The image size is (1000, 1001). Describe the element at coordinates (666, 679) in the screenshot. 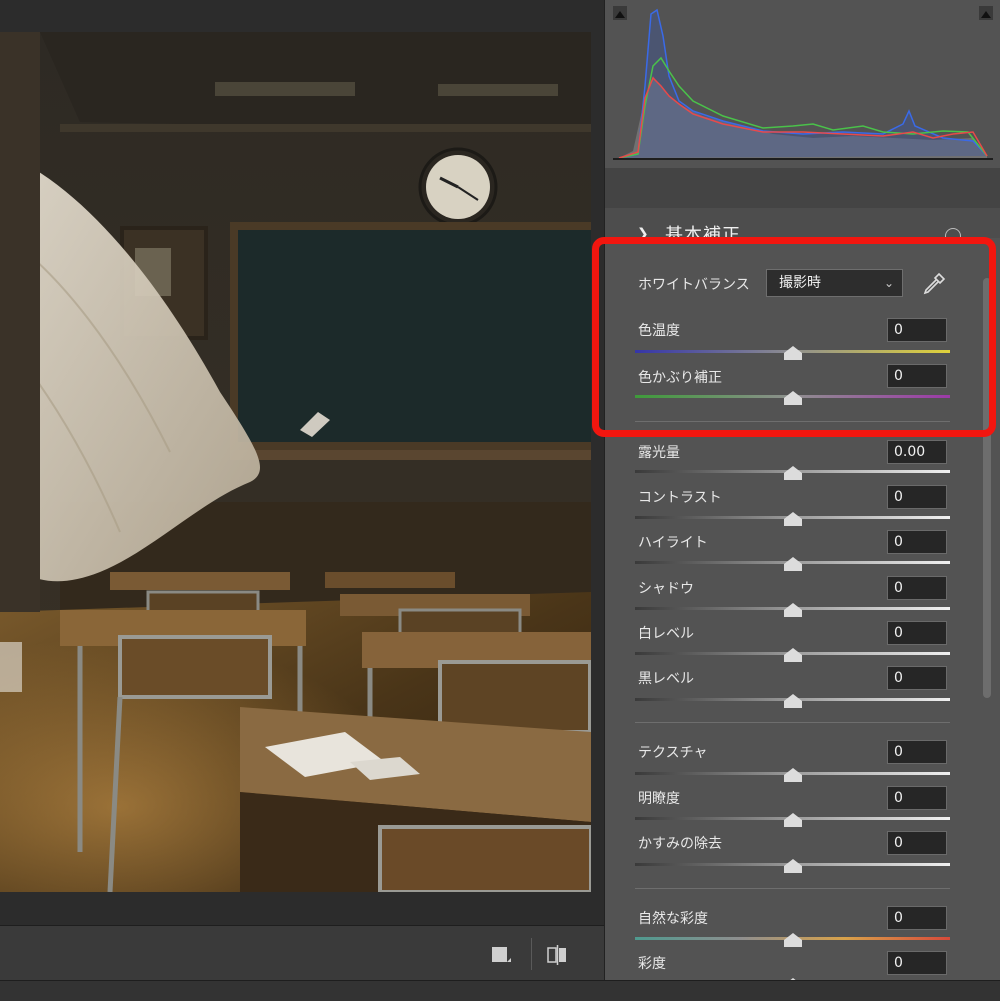

I see `blacks-label: 黒レベル` at that location.